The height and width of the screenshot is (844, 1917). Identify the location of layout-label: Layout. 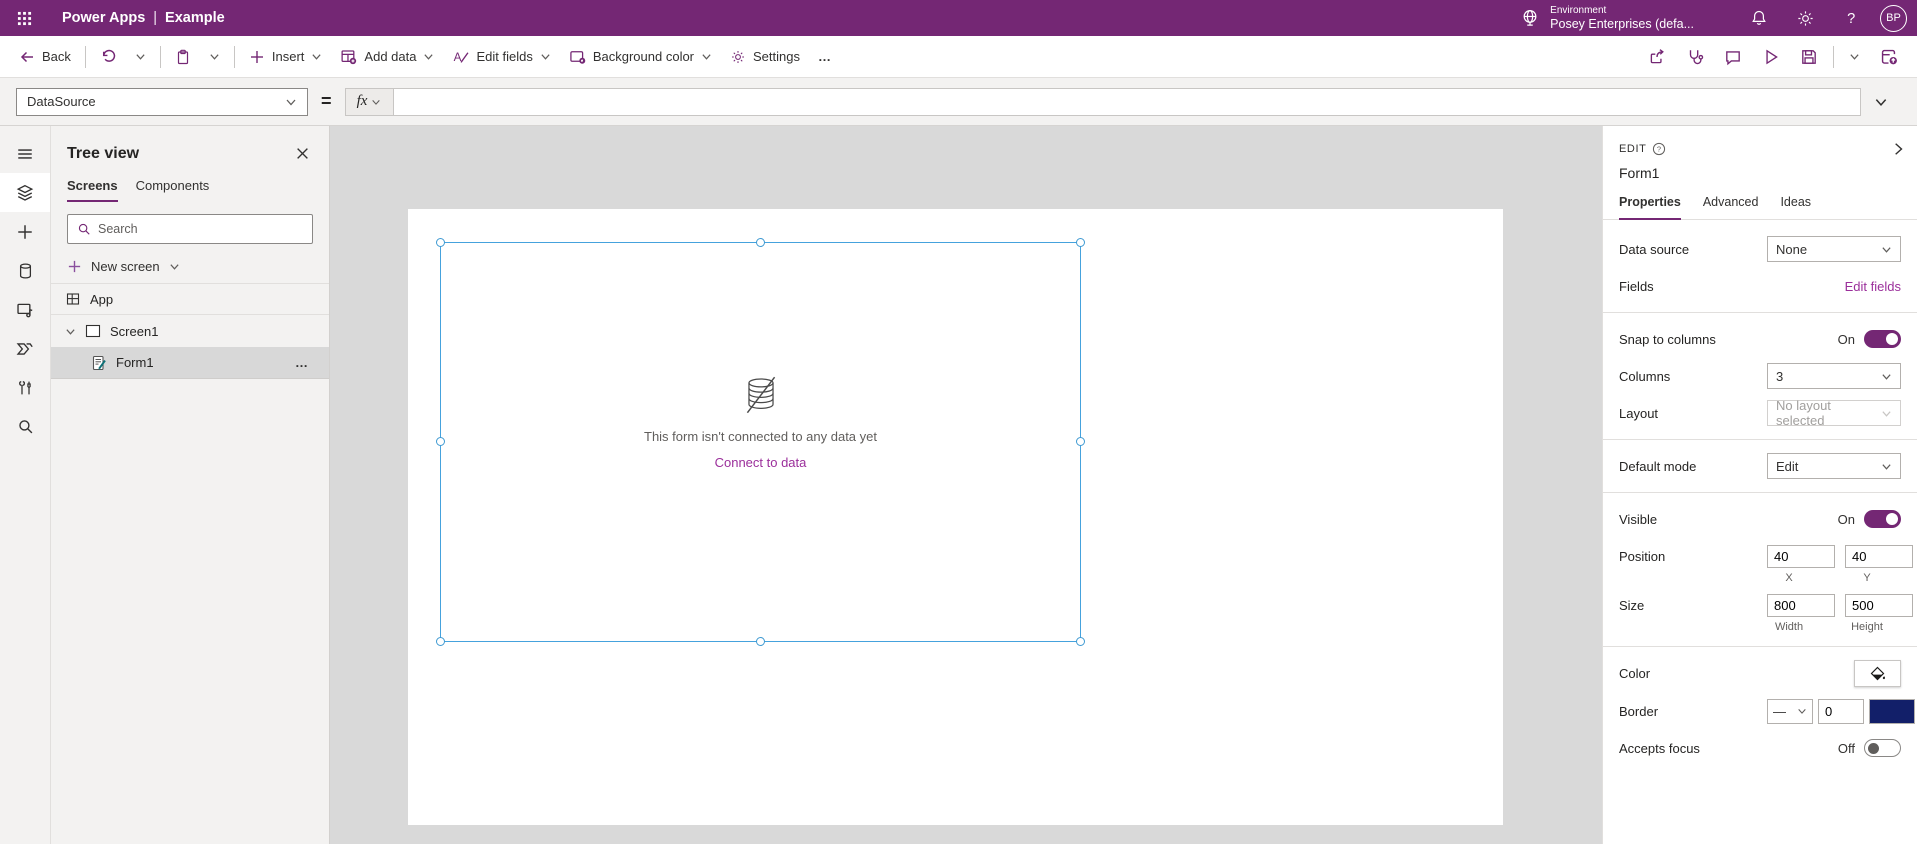
(1639, 413).